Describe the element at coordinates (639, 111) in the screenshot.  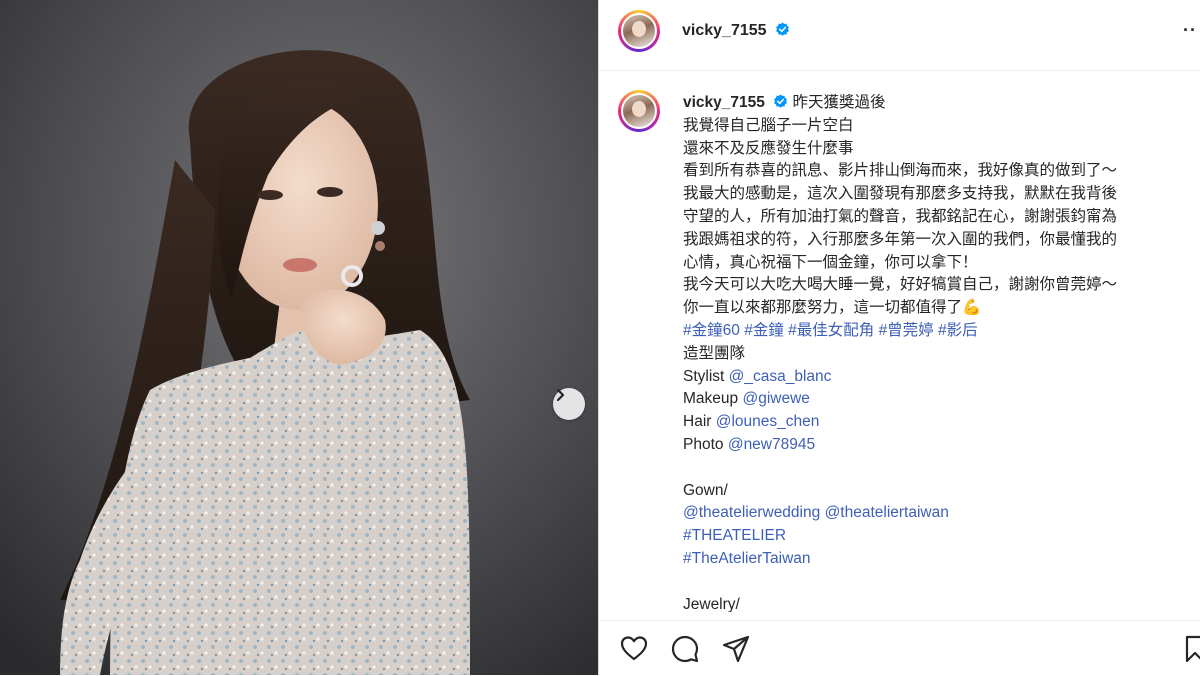
I see `caption-author-avatar` at that location.